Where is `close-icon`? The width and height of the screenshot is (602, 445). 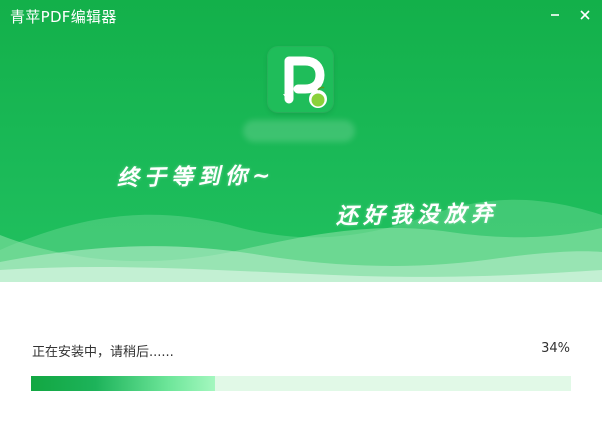 close-icon is located at coordinates (585, 15).